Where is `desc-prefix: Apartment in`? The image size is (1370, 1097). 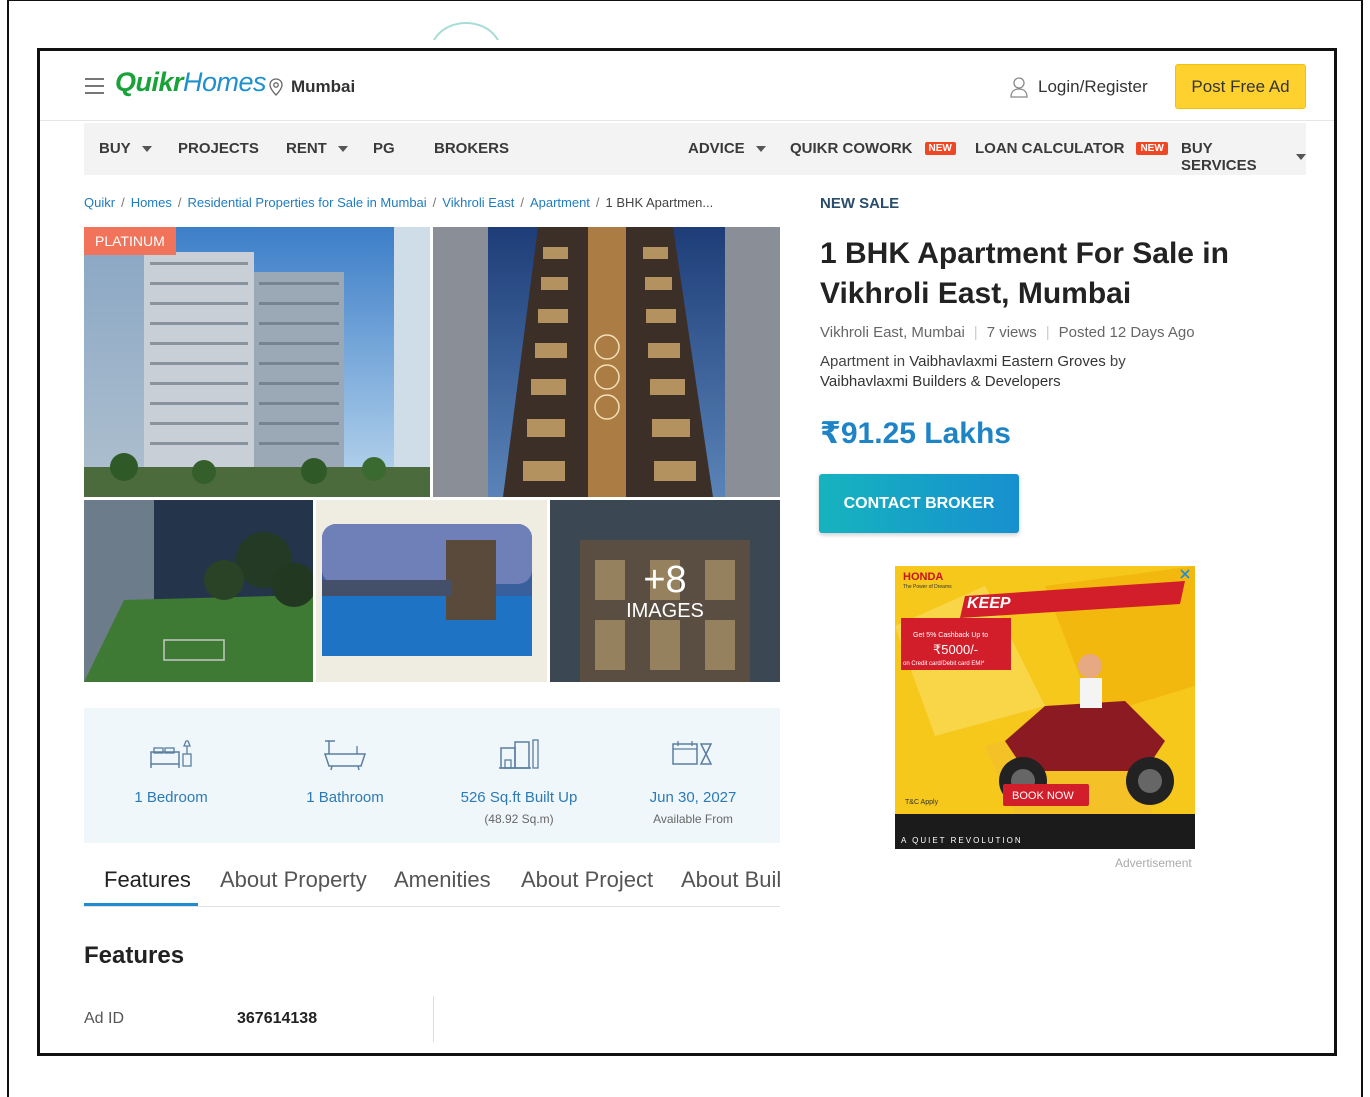
desc-prefix: Apartment in is located at coordinates (863, 361).